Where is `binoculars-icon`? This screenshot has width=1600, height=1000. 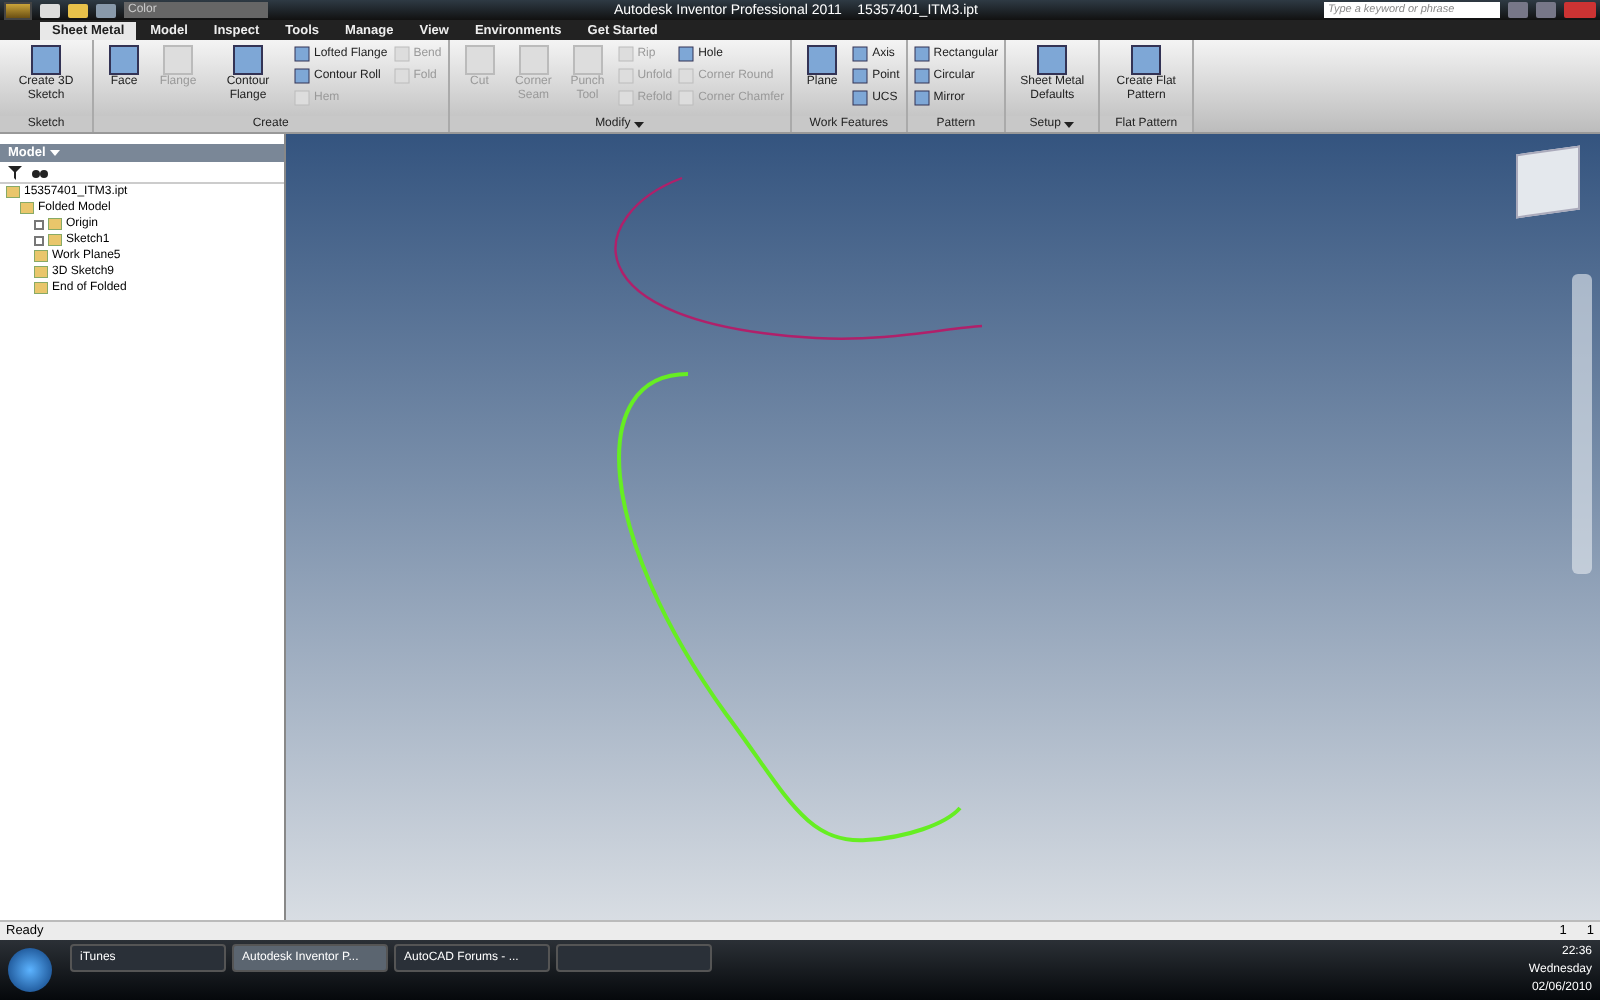 binoculars-icon is located at coordinates (40, 172).